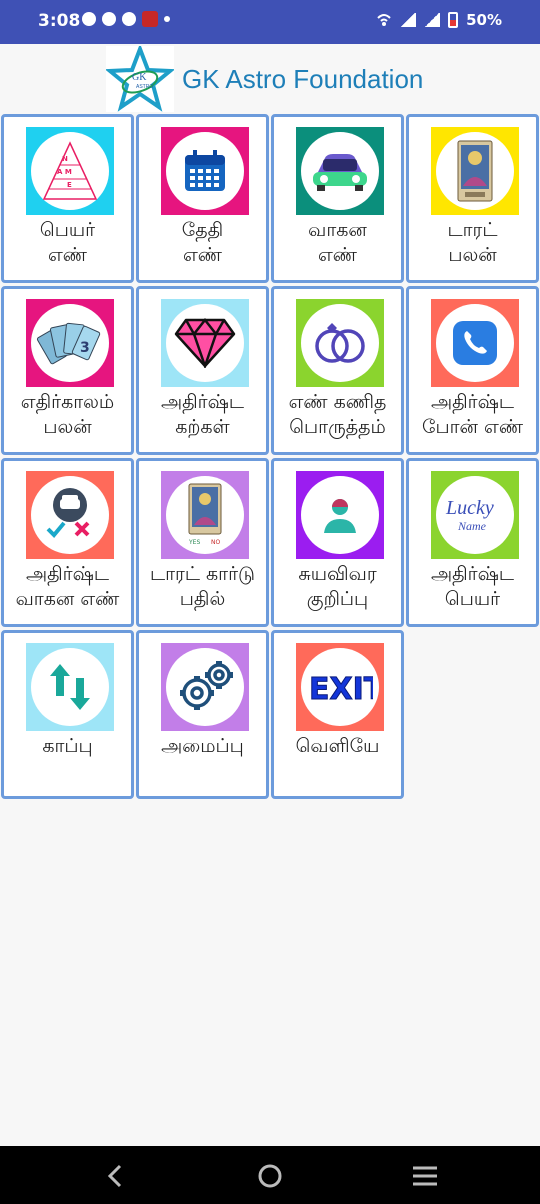  What do you see at coordinates (340, 516) in the screenshot?
I see `profile-icon` at bounding box center [340, 516].